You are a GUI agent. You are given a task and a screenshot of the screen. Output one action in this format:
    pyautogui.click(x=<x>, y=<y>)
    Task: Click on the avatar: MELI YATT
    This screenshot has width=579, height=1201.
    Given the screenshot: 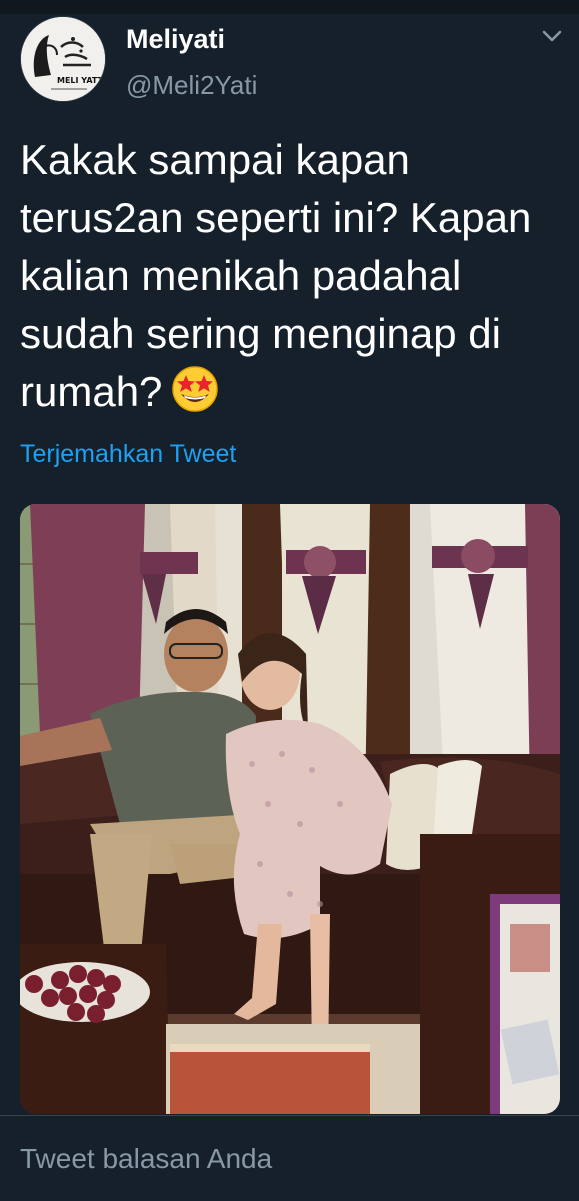 What is the action you would take?
    pyautogui.click(x=63, y=59)
    